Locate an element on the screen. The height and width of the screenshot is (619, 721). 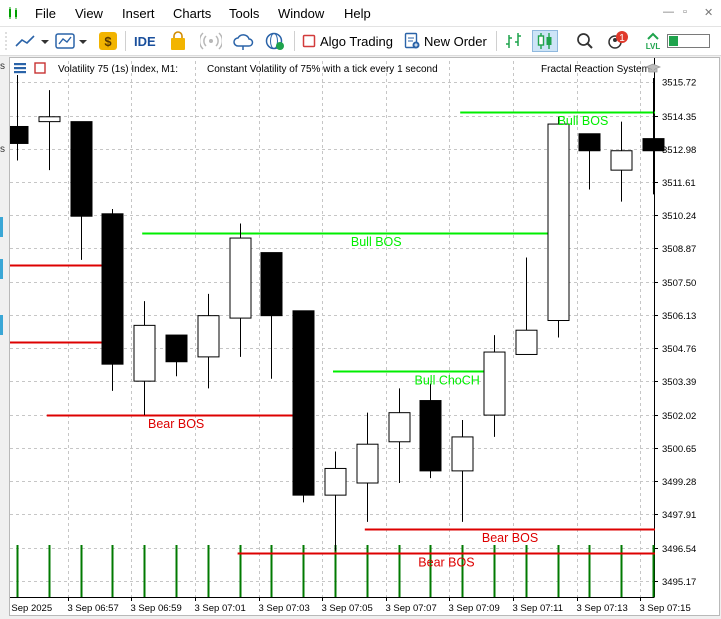
price-axis-label: 3497.91 is located at coordinates (679, 515).